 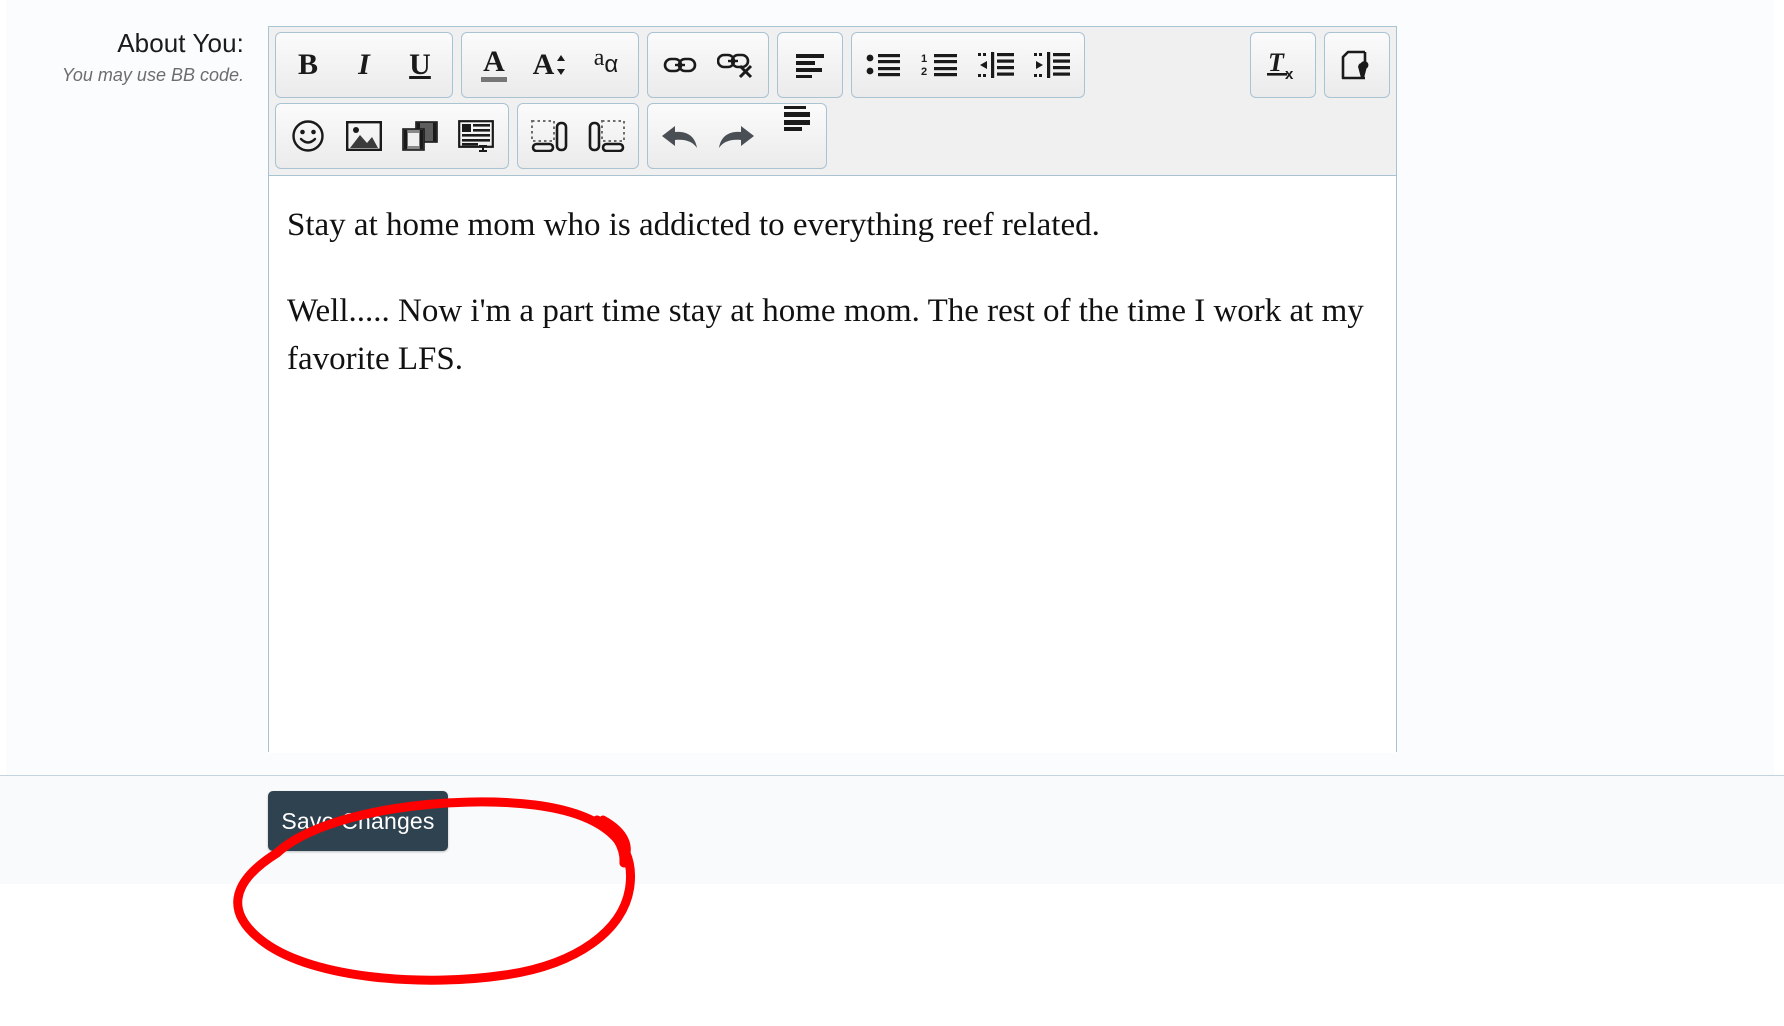 I want to click on bulleted-list-button, so click(x=884, y=65).